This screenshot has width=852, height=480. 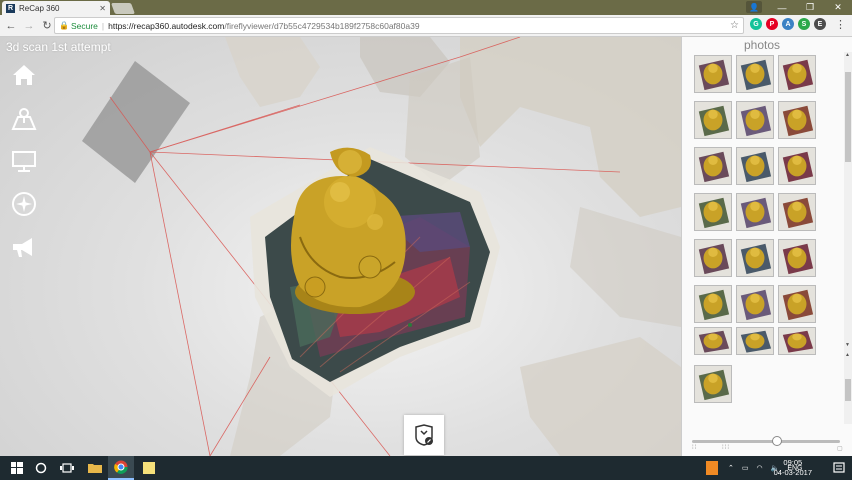 What do you see at coordinates (95, 468) in the screenshot?
I see `file-explorer-icon` at bounding box center [95, 468].